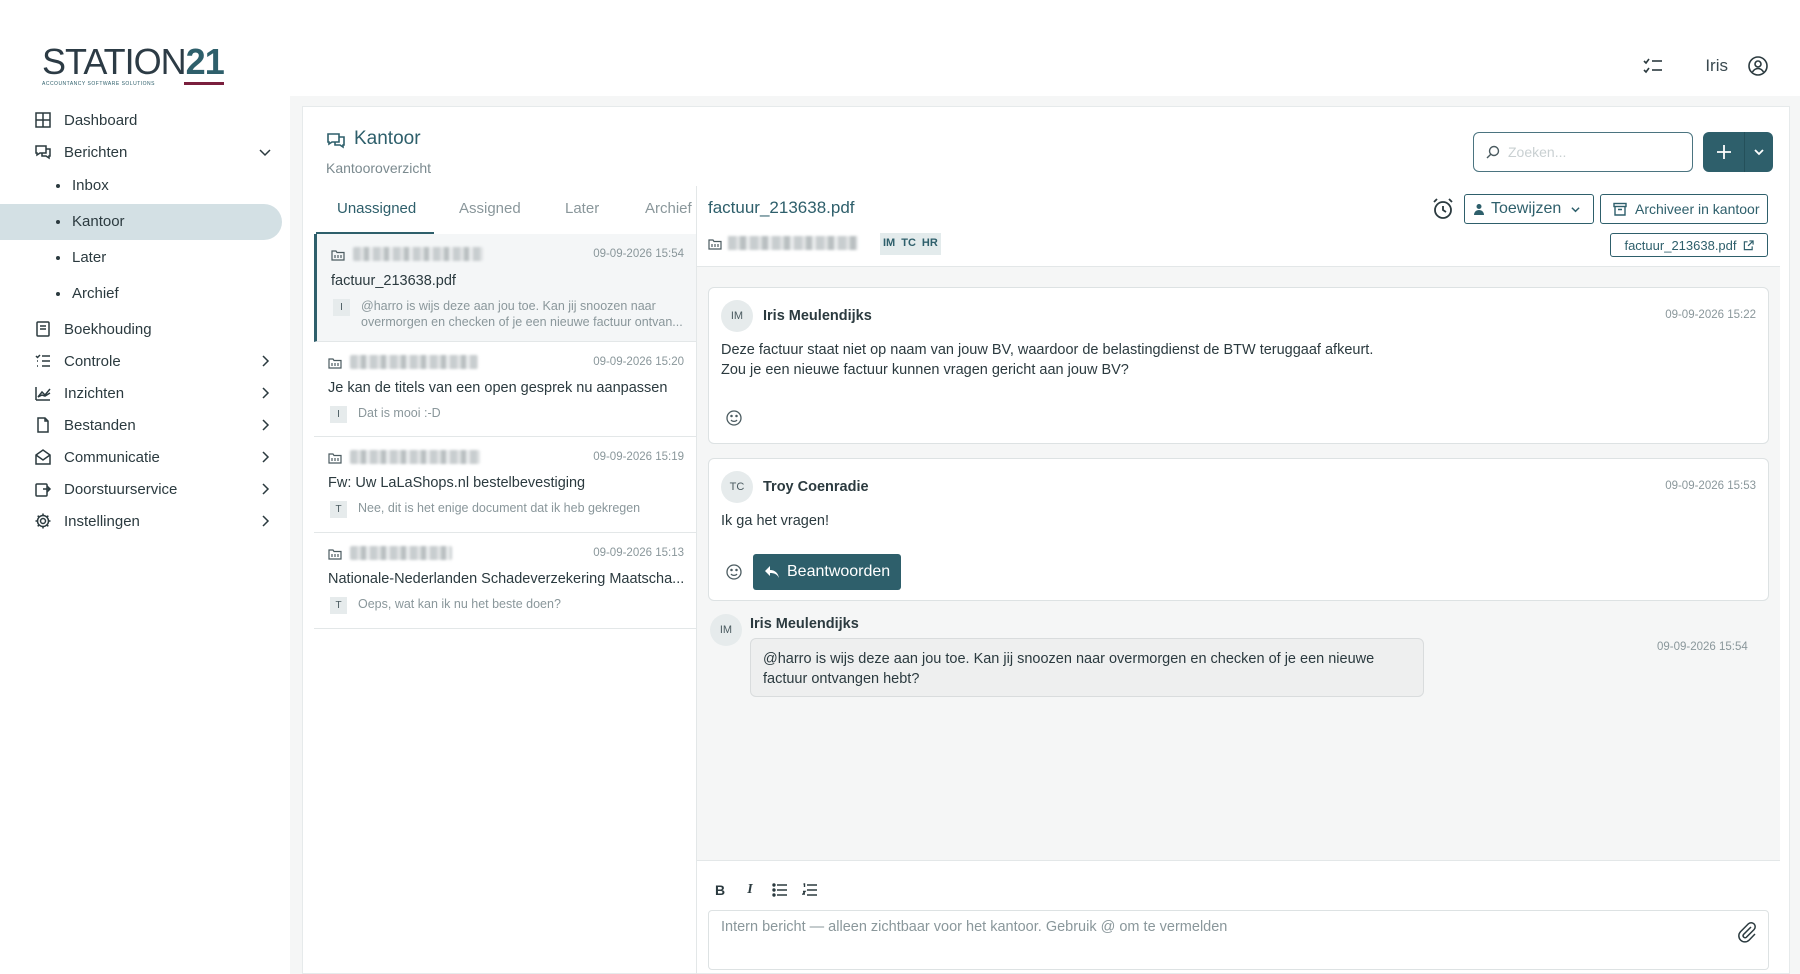 Image resolution: width=1800 pixels, height=974 pixels. Describe the element at coordinates (1493, 152) in the screenshot. I see `search-icon` at that location.